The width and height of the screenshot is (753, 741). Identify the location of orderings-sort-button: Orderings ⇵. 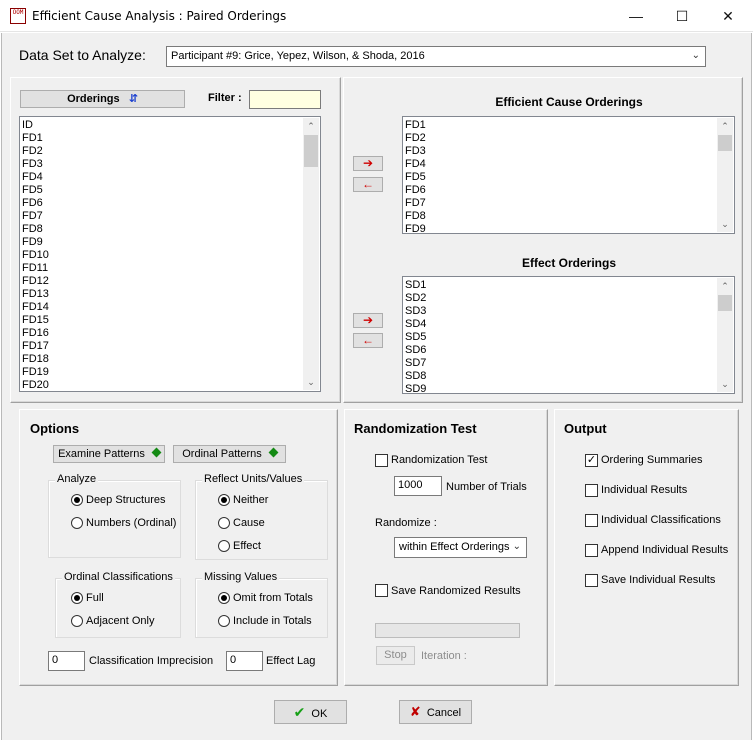
(102, 99).